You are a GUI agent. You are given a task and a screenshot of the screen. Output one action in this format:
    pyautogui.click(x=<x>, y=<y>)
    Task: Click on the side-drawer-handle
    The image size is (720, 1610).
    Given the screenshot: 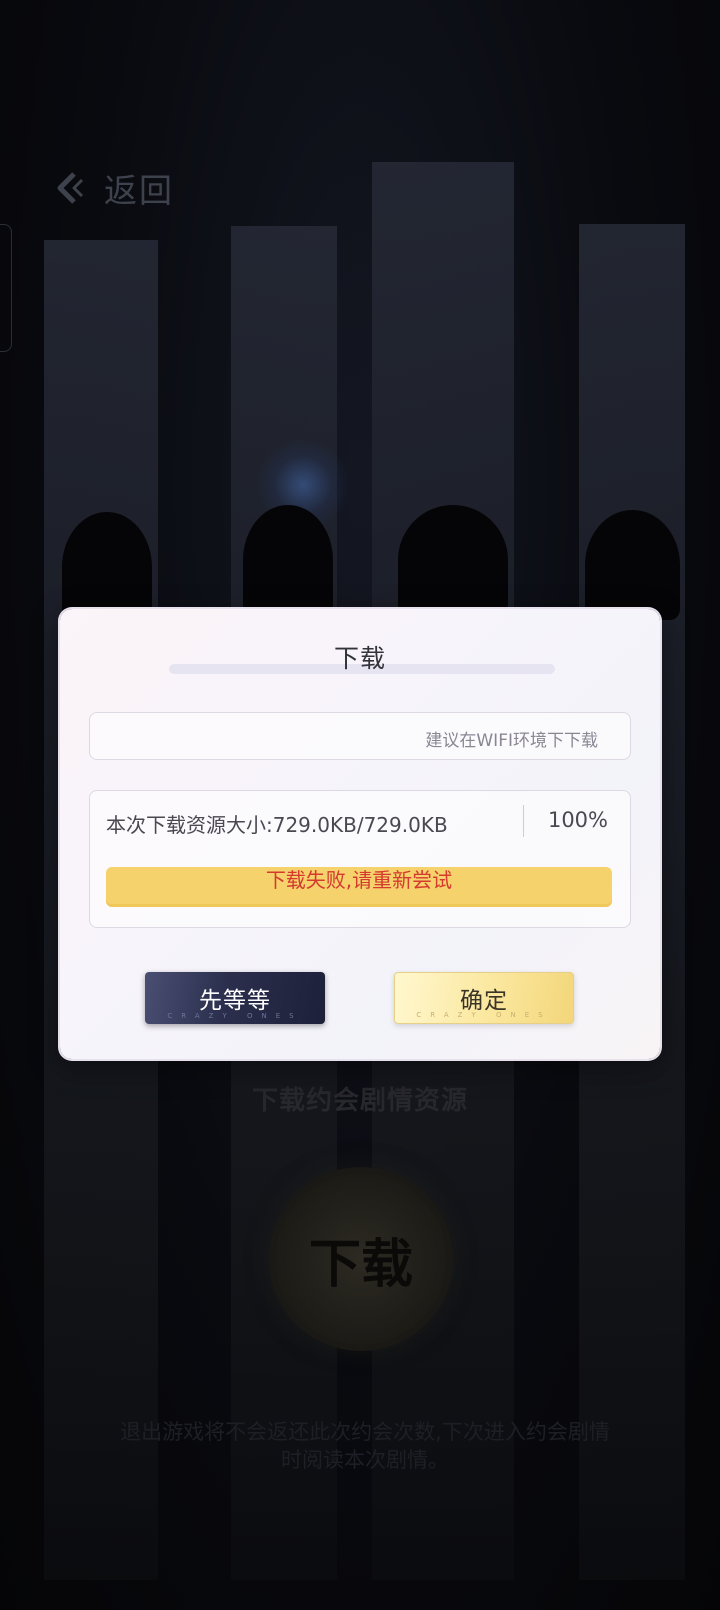 What is the action you would take?
    pyautogui.click(x=6, y=288)
    